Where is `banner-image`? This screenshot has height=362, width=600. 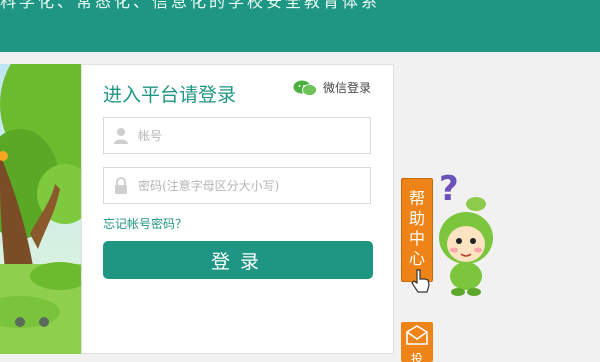 banner-image is located at coordinates (41, 209).